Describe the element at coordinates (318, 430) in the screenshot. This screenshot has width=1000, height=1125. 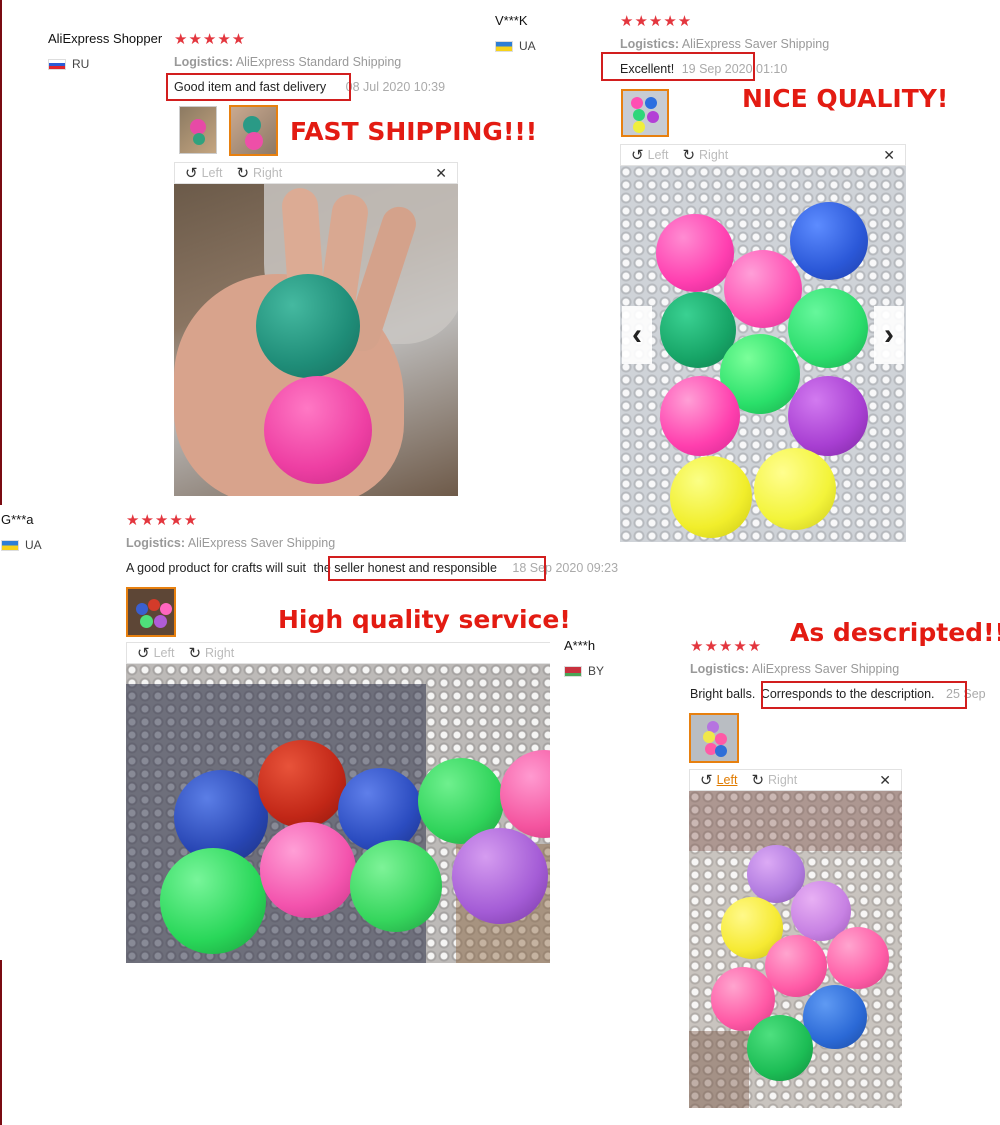
I see `pink-ball` at that location.